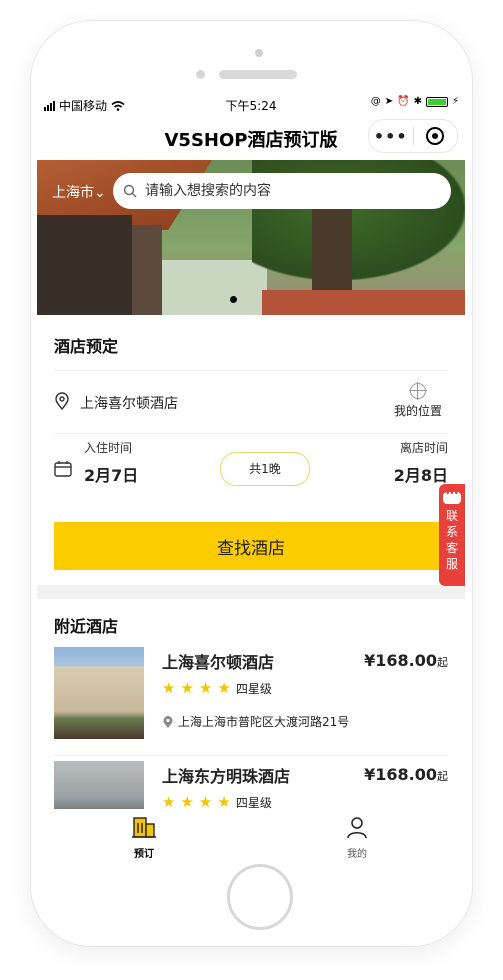  I want to click on location-arrow-icon: ➤, so click(389, 101).